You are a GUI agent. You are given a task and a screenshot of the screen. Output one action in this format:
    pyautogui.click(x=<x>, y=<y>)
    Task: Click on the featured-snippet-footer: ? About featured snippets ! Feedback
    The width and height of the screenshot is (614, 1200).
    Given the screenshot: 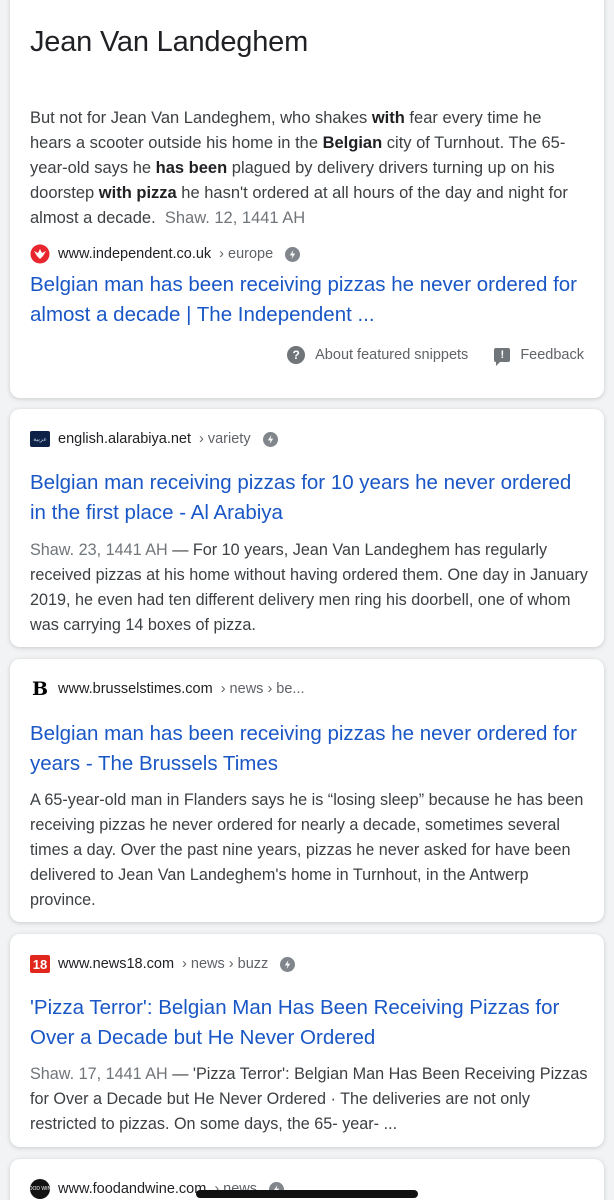 What is the action you would take?
    pyautogui.click(x=435, y=356)
    